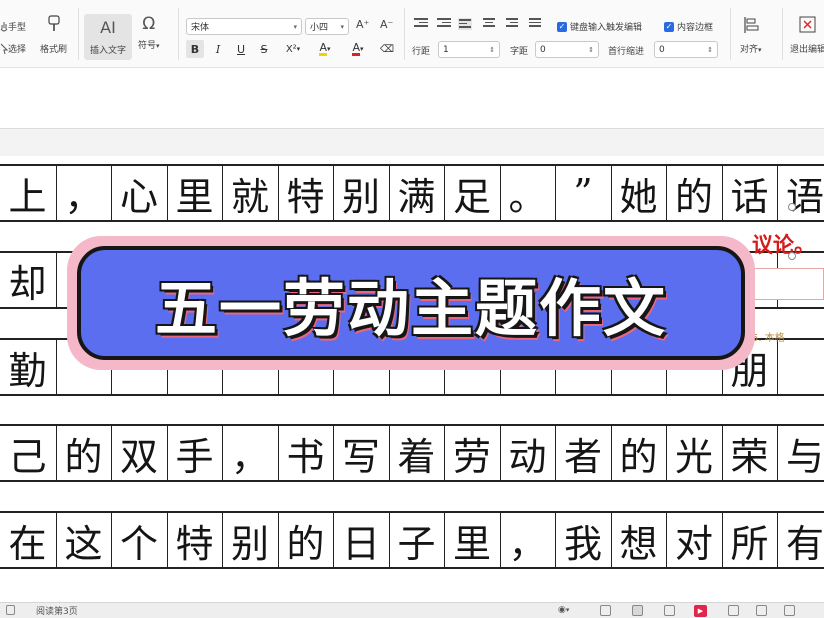  I want to click on book-view-icon, so click(669, 610).